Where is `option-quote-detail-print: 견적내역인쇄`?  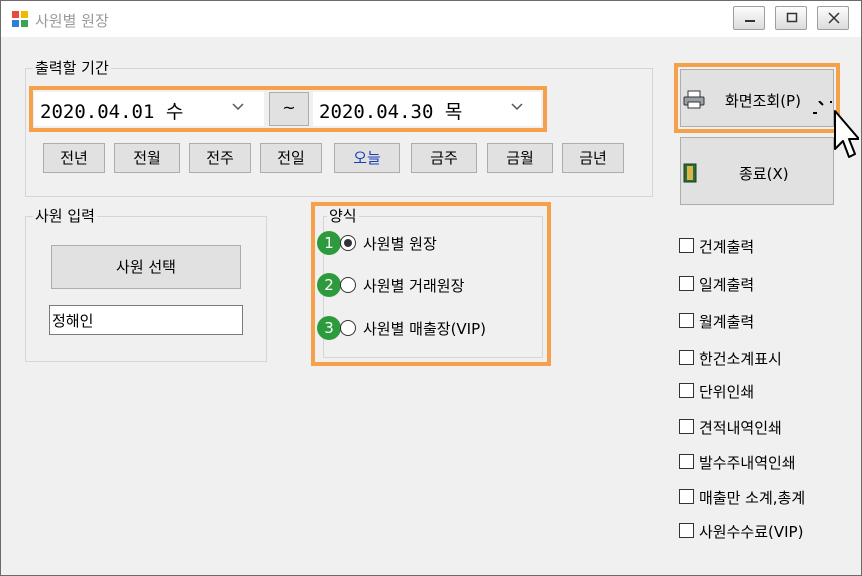 option-quote-detail-print: 견적내역인쇄 is located at coordinates (764, 427).